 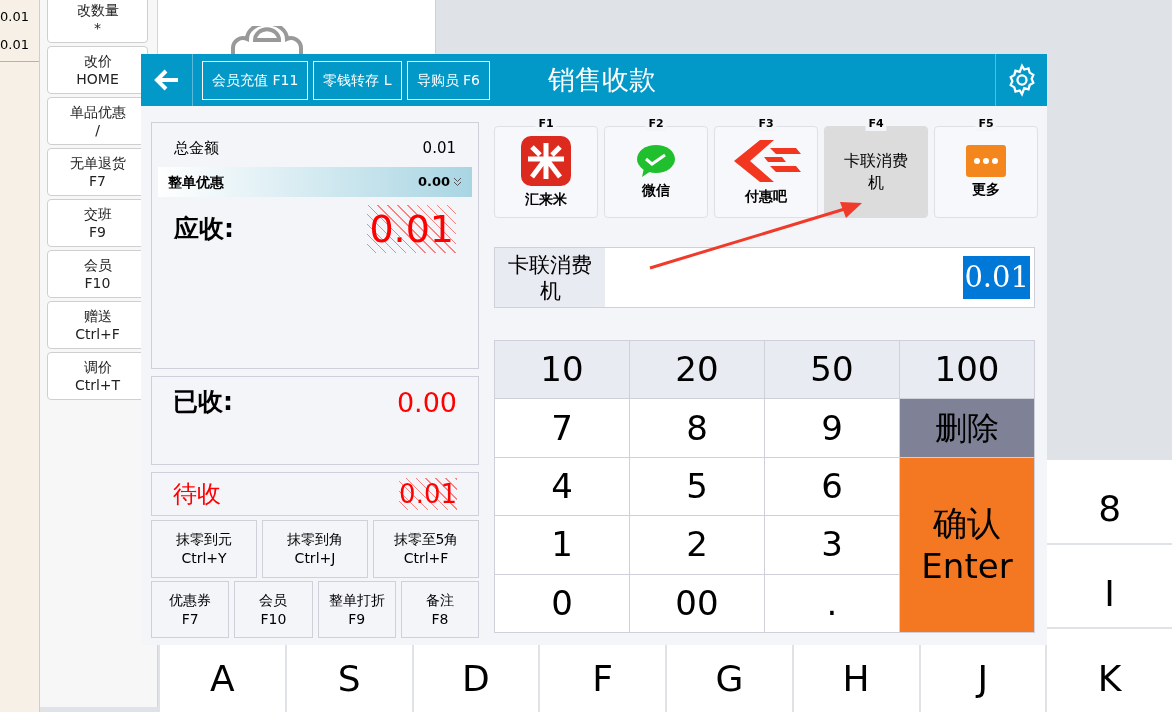 What do you see at coordinates (697, 428) in the screenshot?
I see `keypad-key: 8` at bounding box center [697, 428].